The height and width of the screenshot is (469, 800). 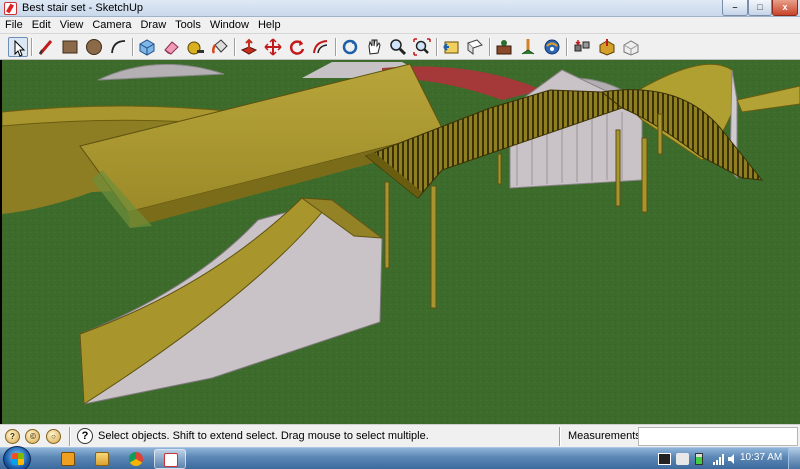 What do you see at coordinates (607, 47) in the screenshot?
I see `share-model-icon` at bounding box center [607, 47].